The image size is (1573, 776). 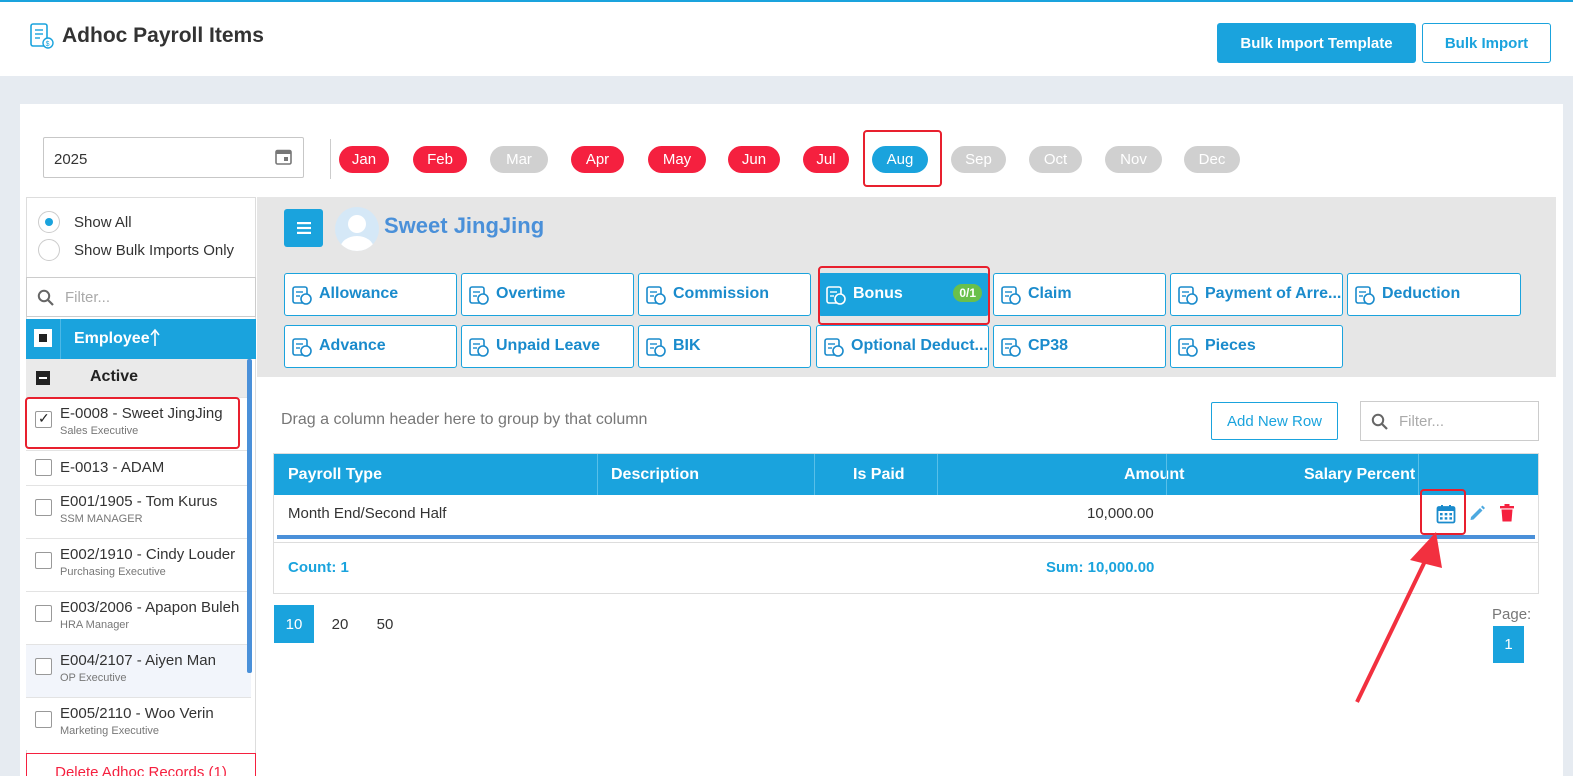 What do you see at coordinates (340, 624) in the screenshot?
I see `page-size-20: 20` at bounding box center [340, 624].